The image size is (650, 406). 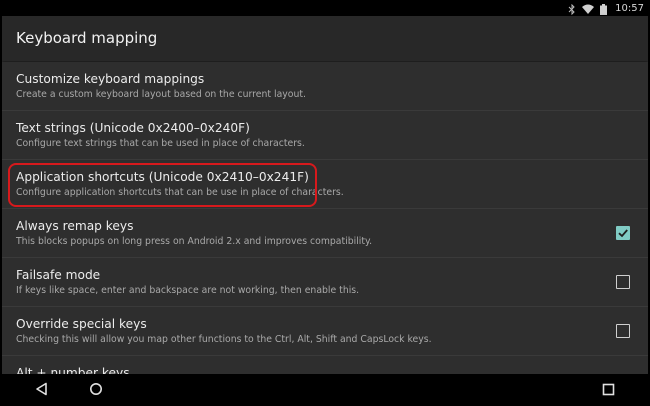 I want to click on status-bar: 10:57, so click(x=325, y=9).